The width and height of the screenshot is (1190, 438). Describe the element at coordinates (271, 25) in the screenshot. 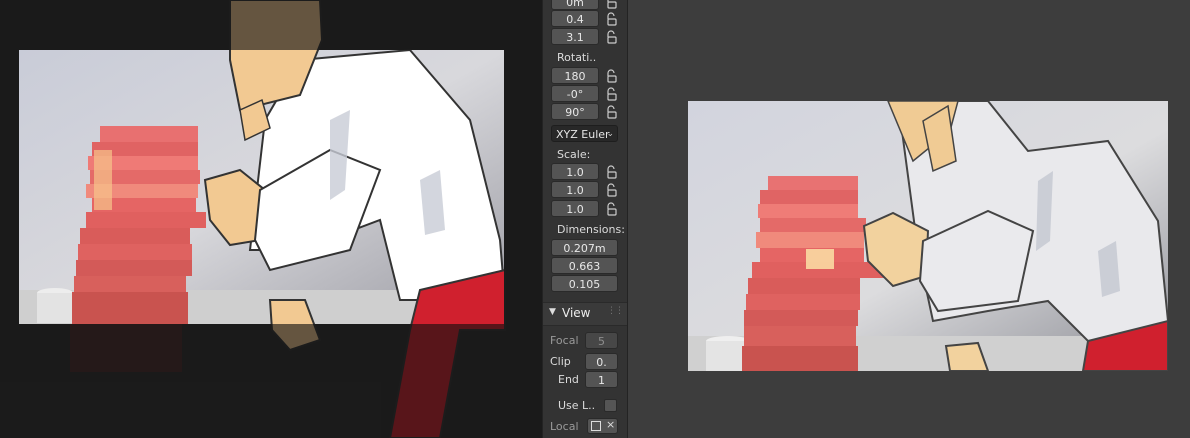

I see `passepartout-top` at that location.